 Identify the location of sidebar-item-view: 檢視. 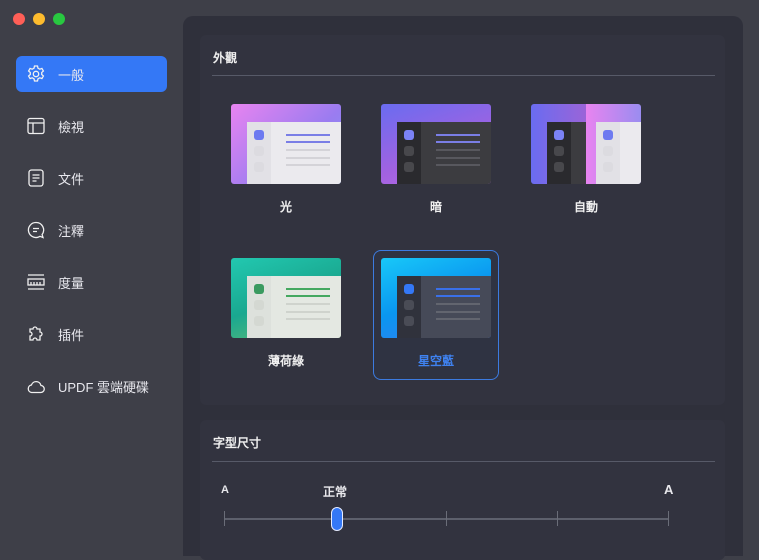
(91, 126).